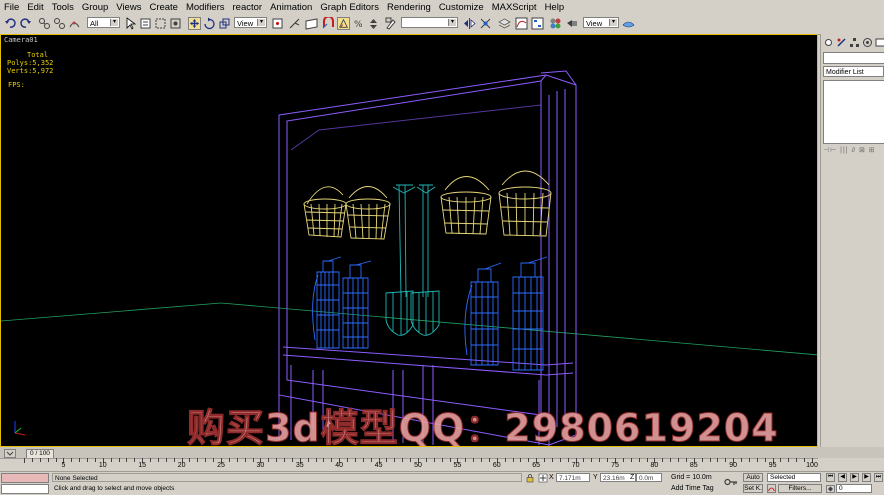  I want to click on menu-item-file: File, so click(11, 7).